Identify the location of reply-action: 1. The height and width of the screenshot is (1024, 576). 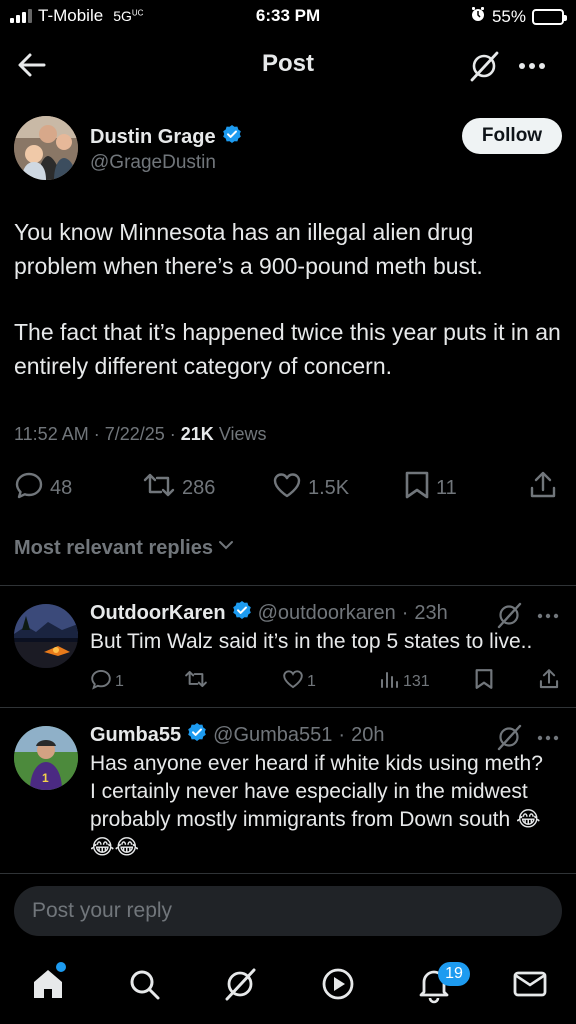
(107, 681).